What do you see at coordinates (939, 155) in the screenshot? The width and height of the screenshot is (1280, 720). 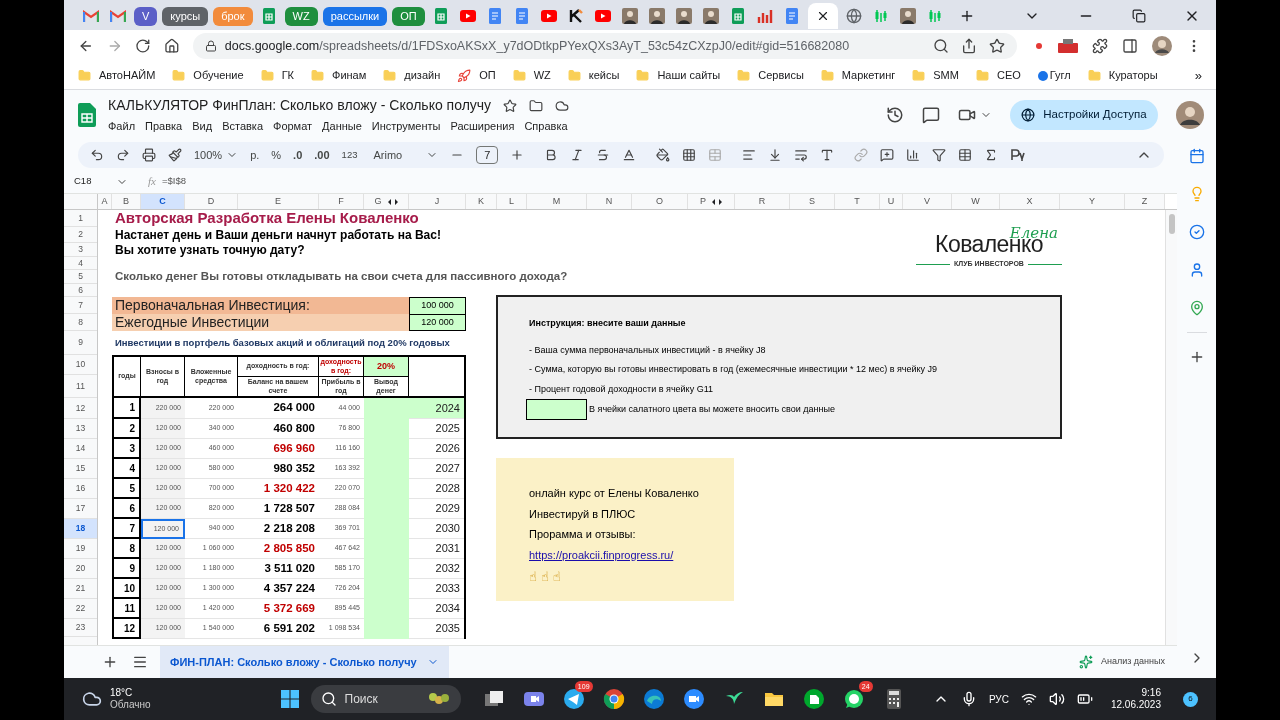 I see `filter-icon` at bounding box center [939, 155].